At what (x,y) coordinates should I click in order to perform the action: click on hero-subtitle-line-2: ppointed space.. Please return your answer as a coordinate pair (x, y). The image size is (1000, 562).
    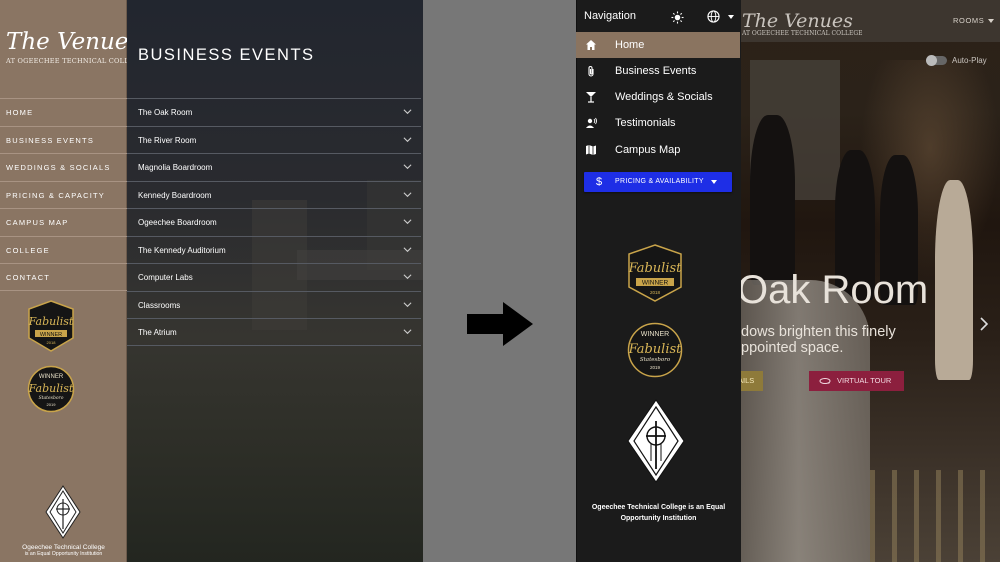
    Looking at the image, I should click on (792, 348).